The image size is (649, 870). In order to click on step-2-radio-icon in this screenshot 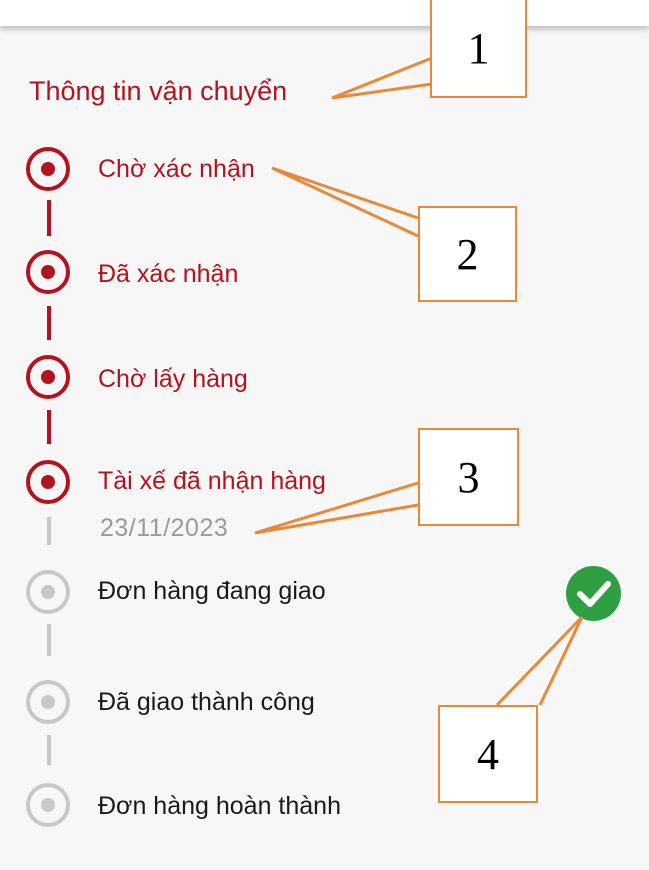, I will do `click(48, 272)`.